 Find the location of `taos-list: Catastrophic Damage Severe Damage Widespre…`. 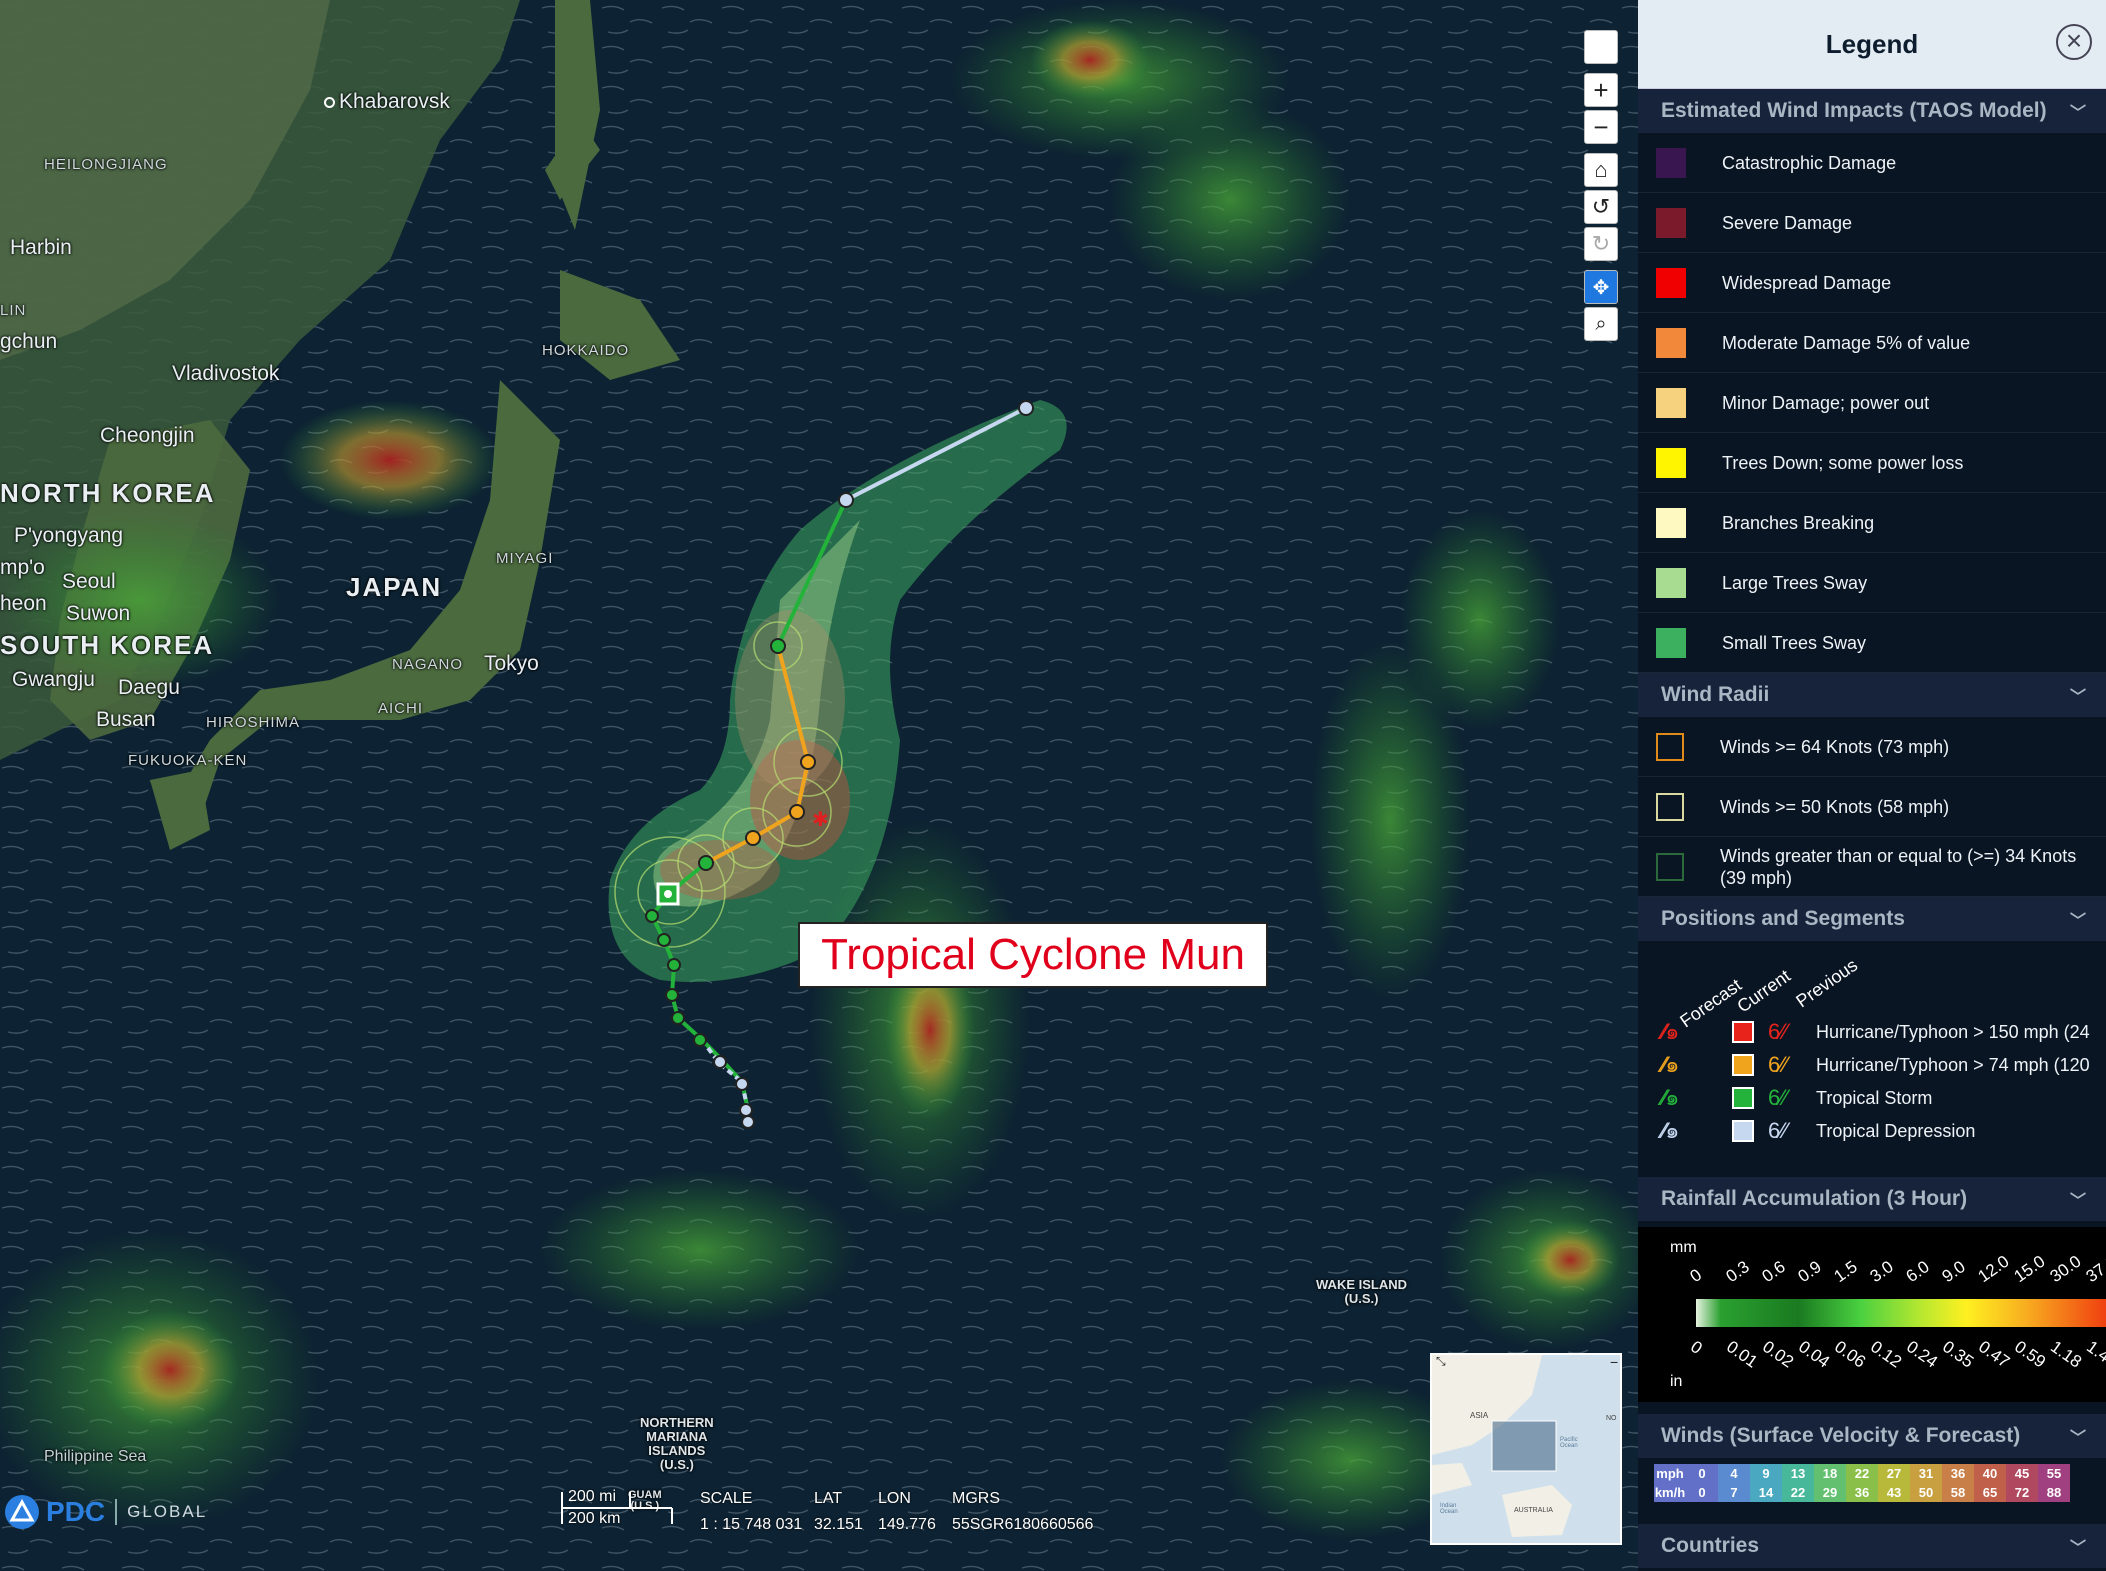

taos-list: Catastrophic Damage Severe Damage Widespre… is located at coordinates (1872, 403).